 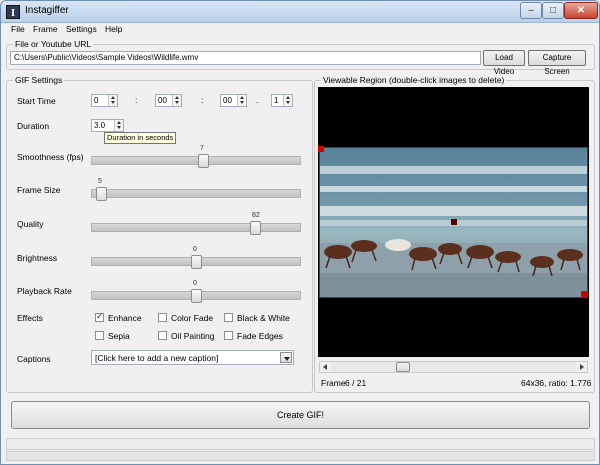 What do you see at coordinates (99, 316) in the screenshot?
I see `enhance-checkbox` at bounding box center [99, 316].